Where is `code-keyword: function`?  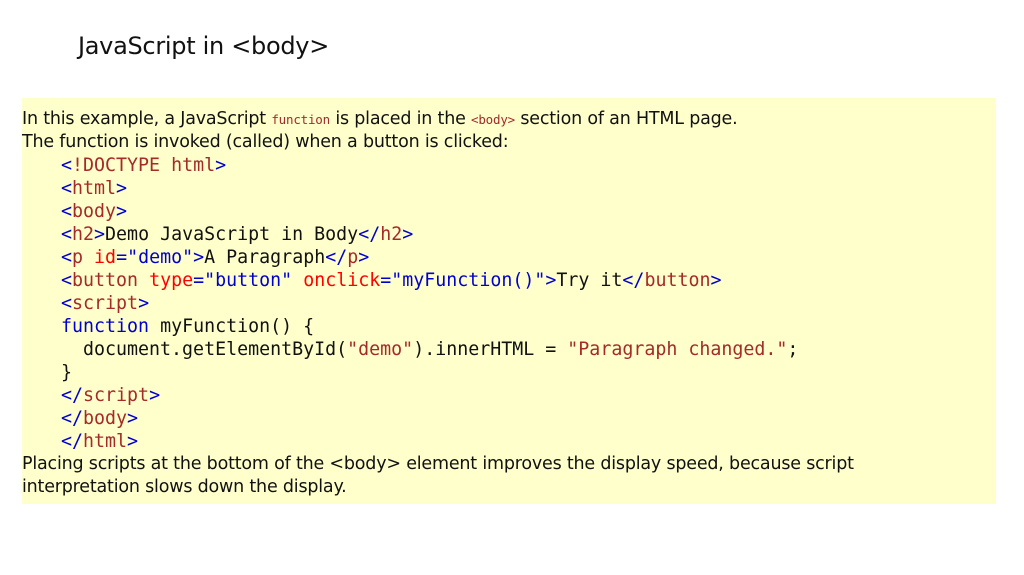
code-keyword: function is located at coordinates (105, 326).